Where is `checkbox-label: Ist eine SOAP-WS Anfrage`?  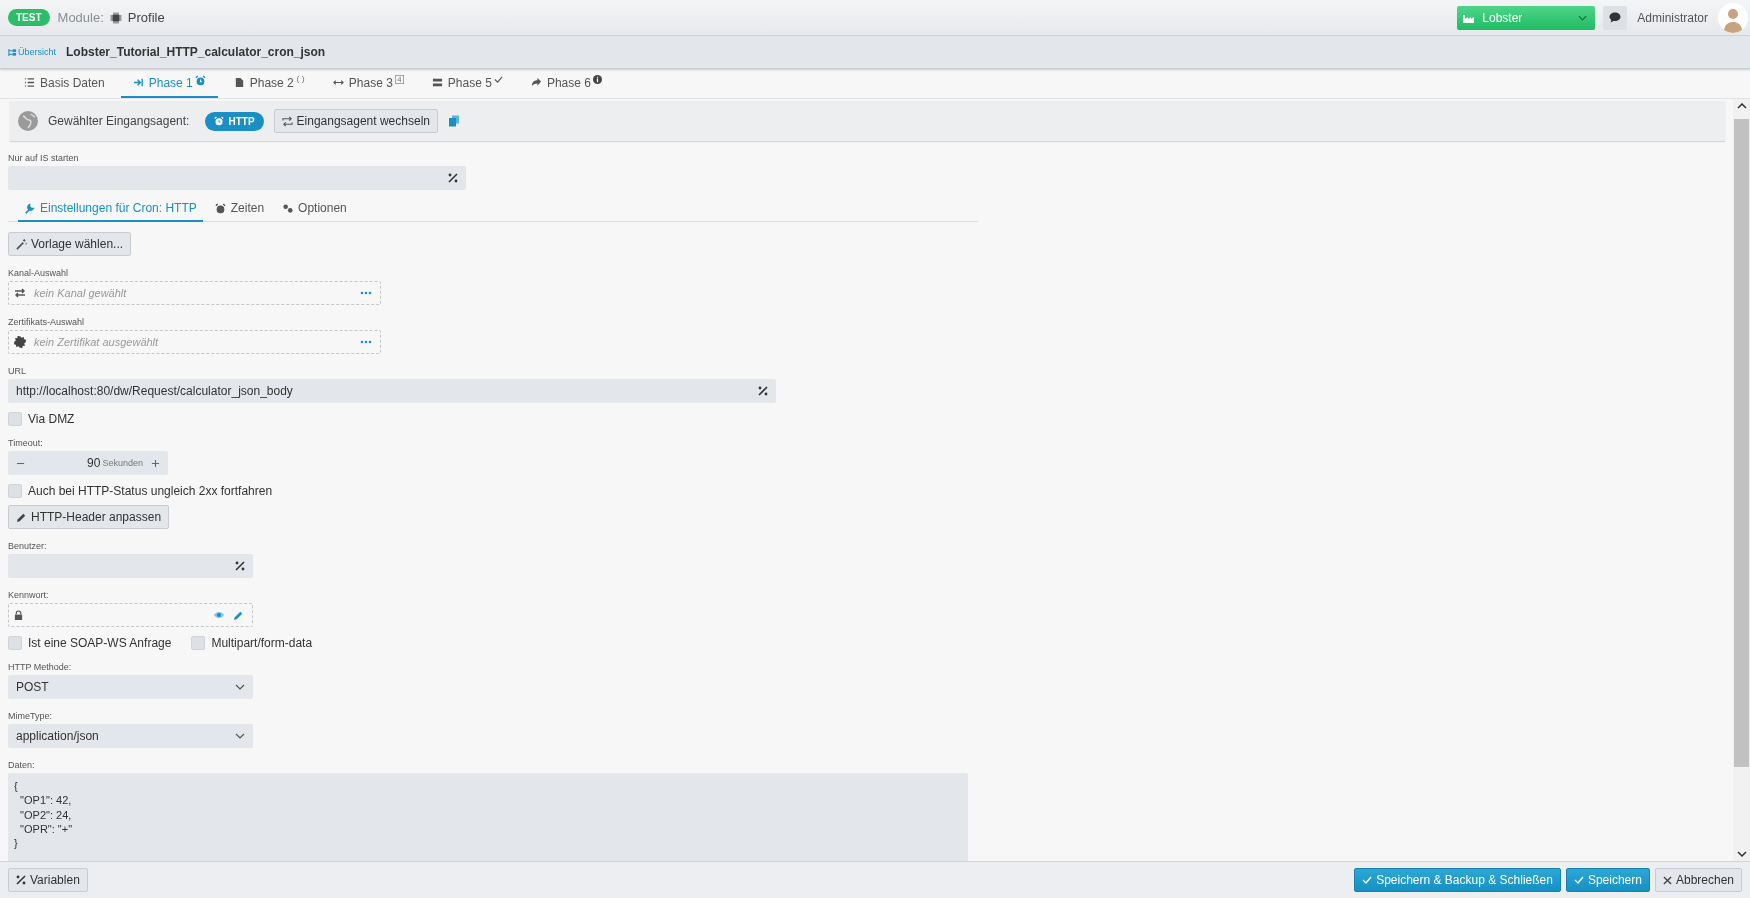
checkbox-label: Ist eine SOAP-WS Anfrage is located at coordinates (100, 643).